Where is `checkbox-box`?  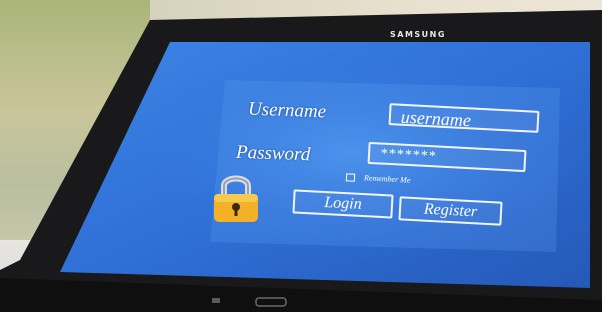
checkbox-box is located at coordinates (350, 177).